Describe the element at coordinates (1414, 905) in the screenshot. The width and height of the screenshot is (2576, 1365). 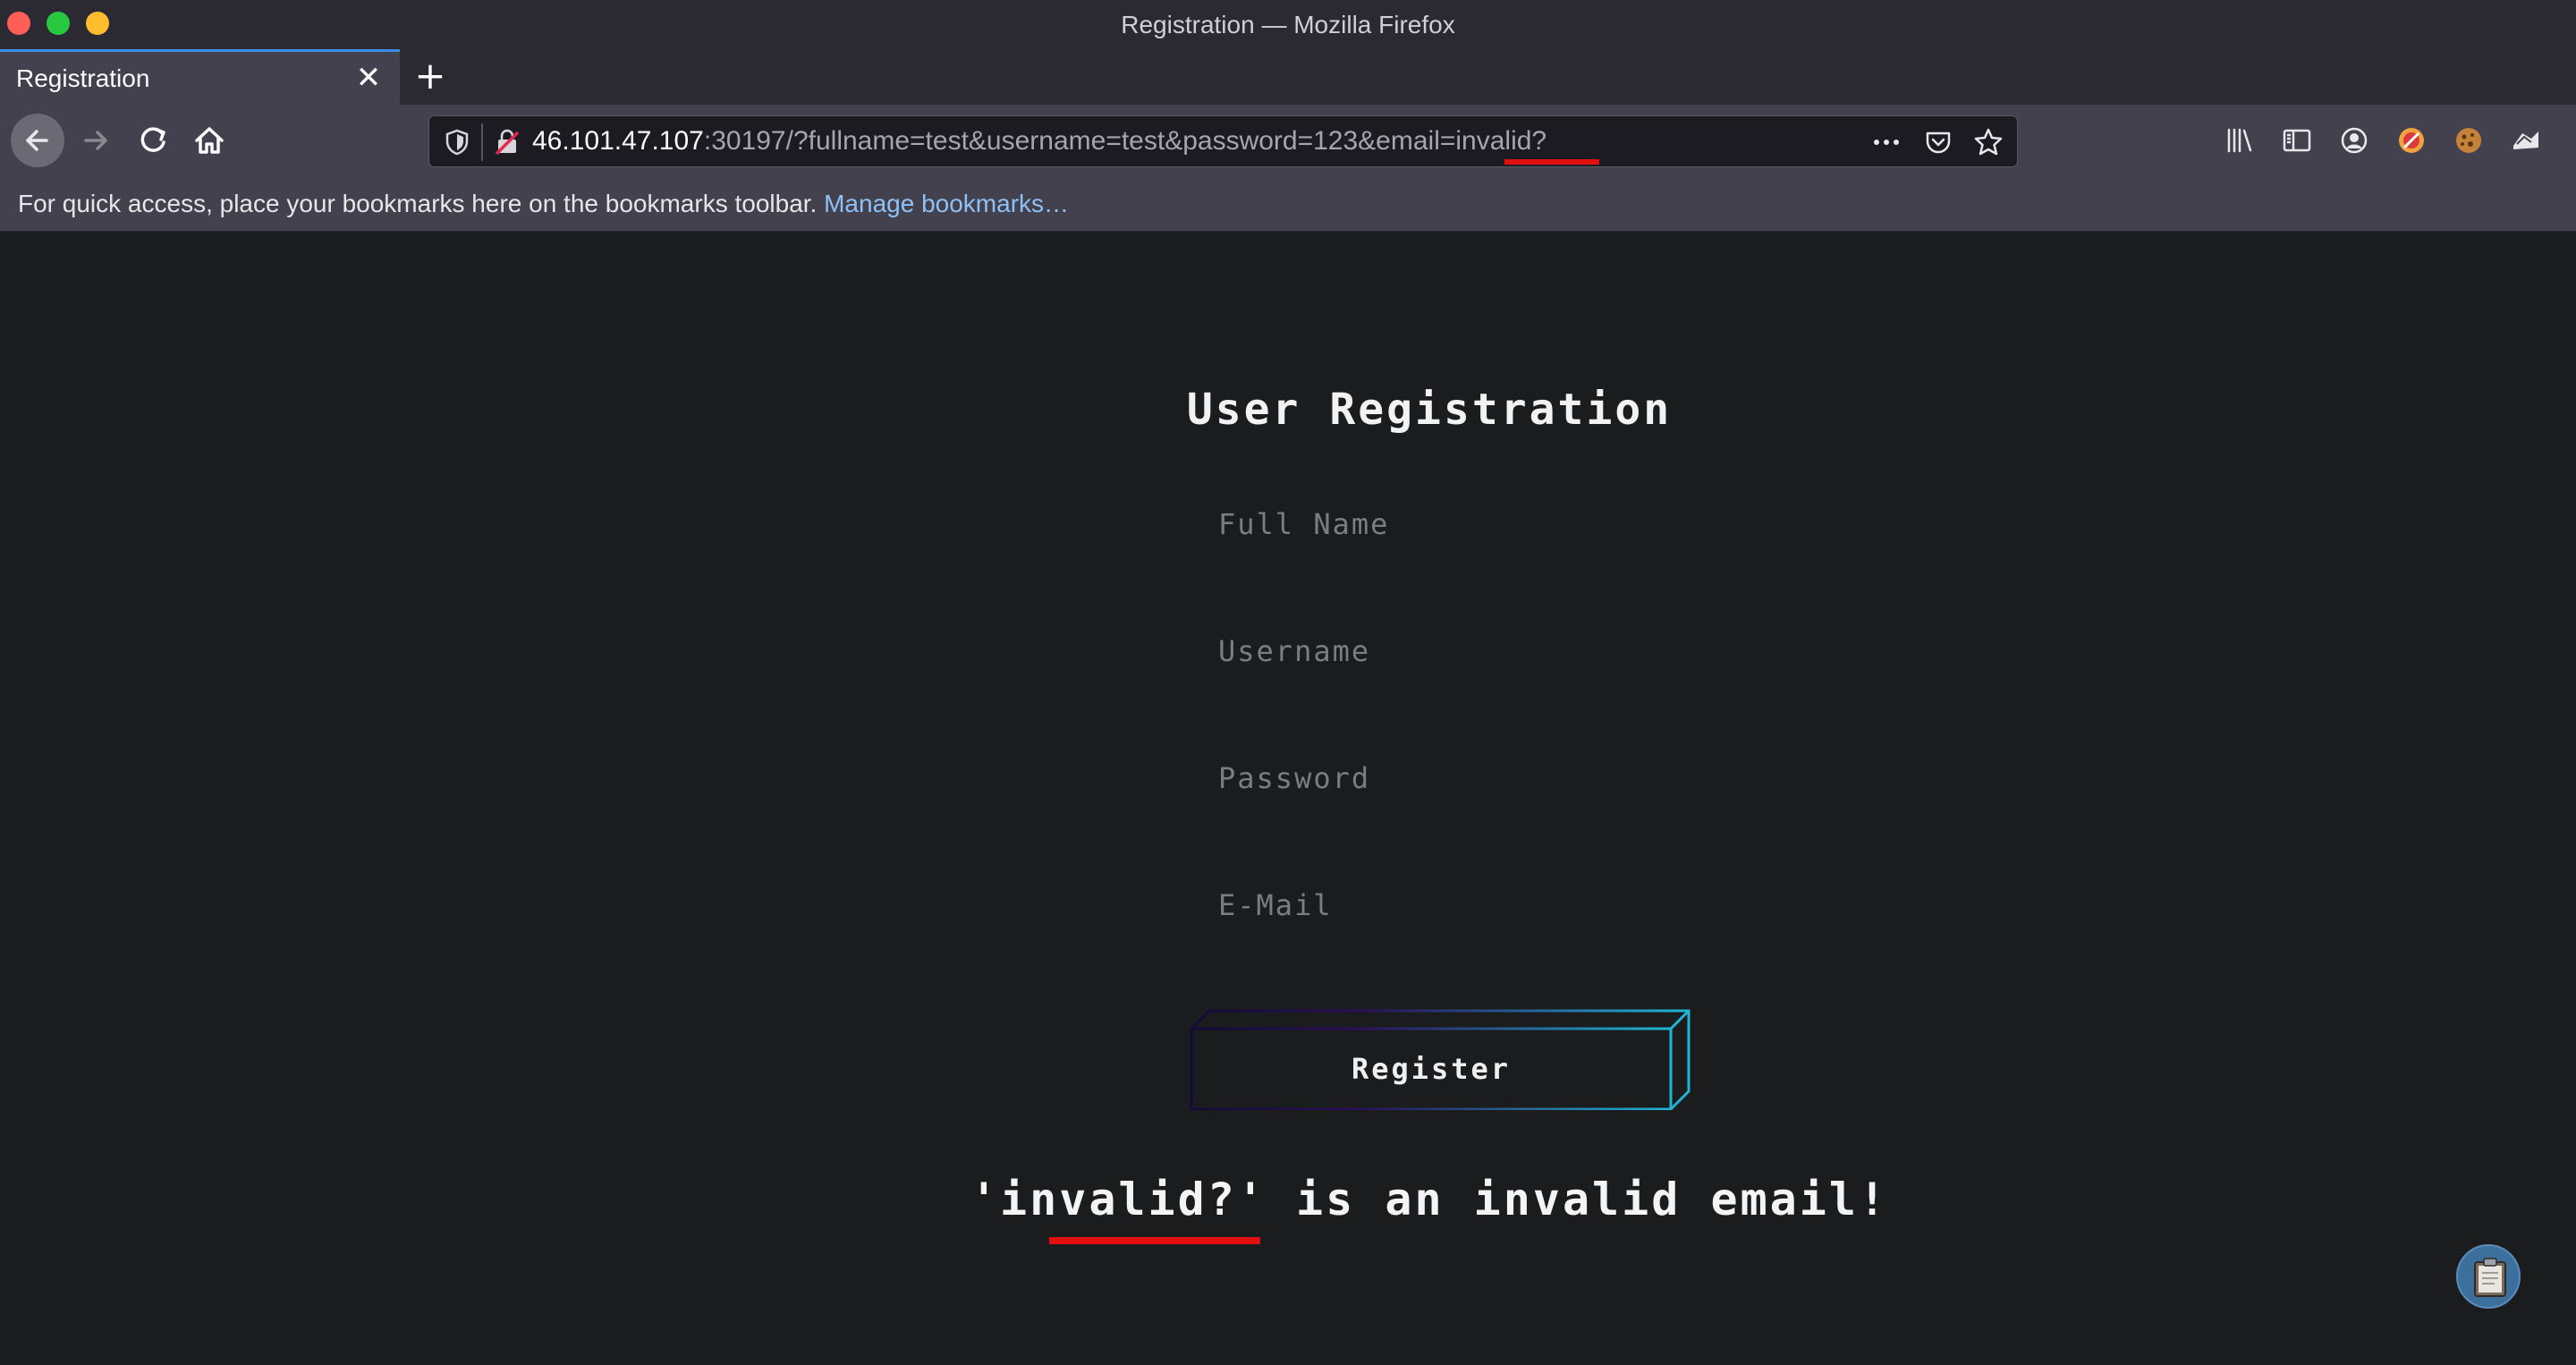
I see `email-input` at that location.